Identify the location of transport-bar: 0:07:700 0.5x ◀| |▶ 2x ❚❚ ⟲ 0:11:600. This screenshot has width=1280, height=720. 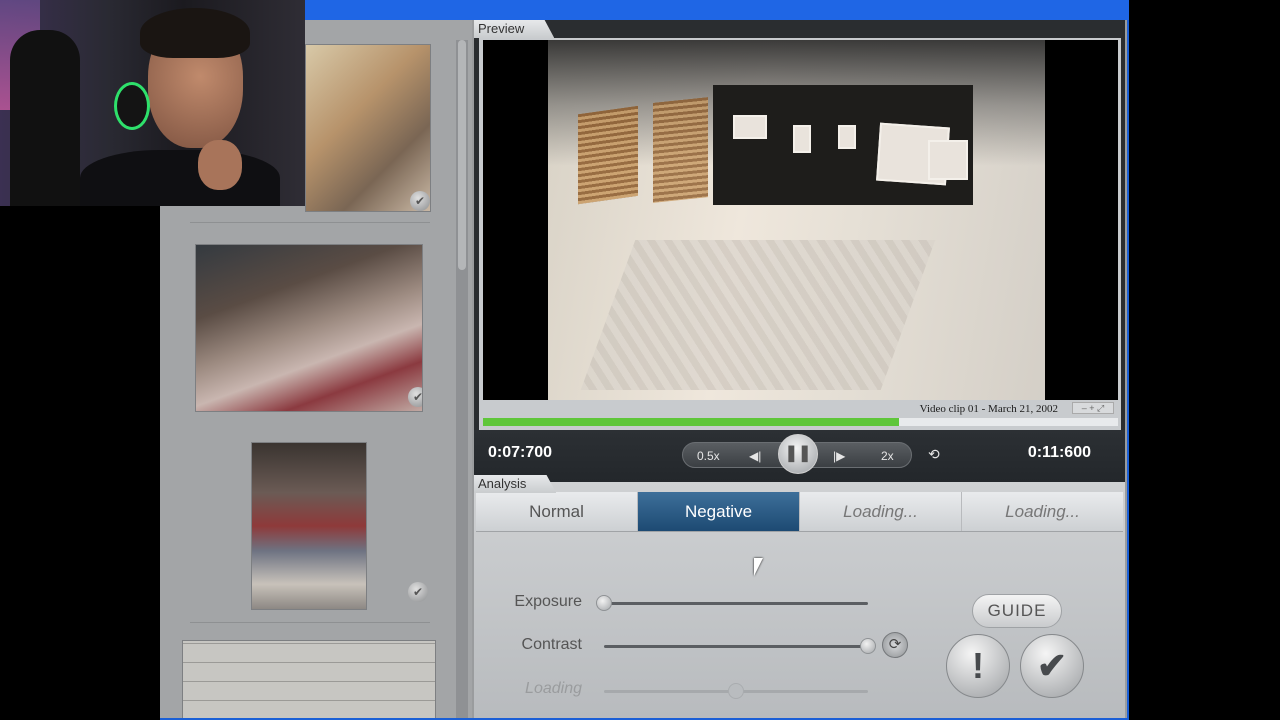
(799, 456).